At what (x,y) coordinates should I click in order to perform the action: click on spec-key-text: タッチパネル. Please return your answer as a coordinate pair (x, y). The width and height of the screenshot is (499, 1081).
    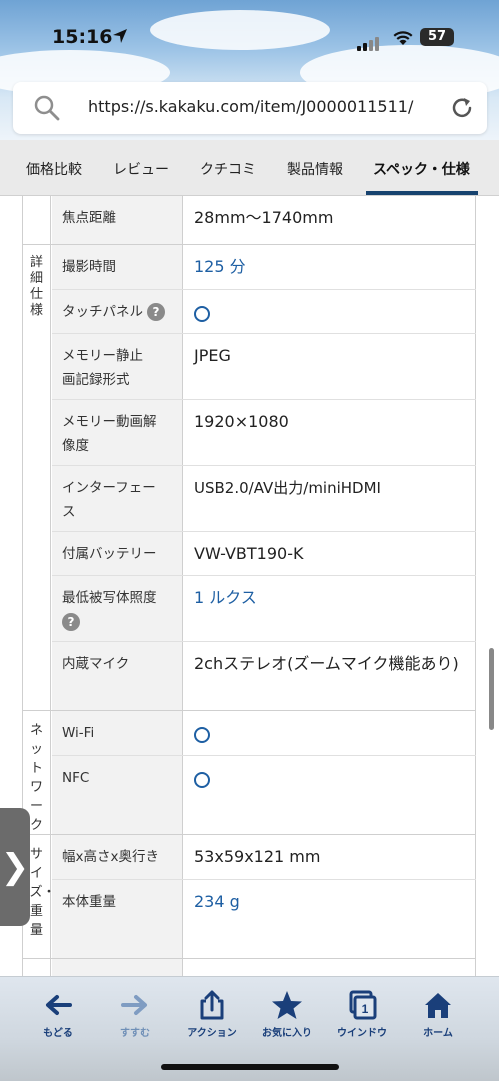
    Looking at the image, I should click on (102, 312).